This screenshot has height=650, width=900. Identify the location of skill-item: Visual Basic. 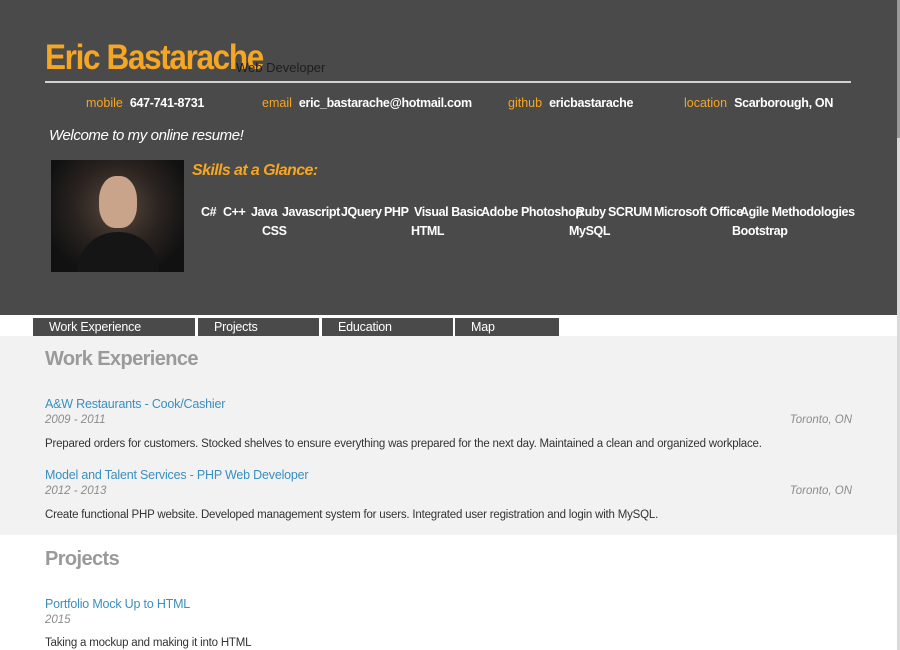
(448, 212).